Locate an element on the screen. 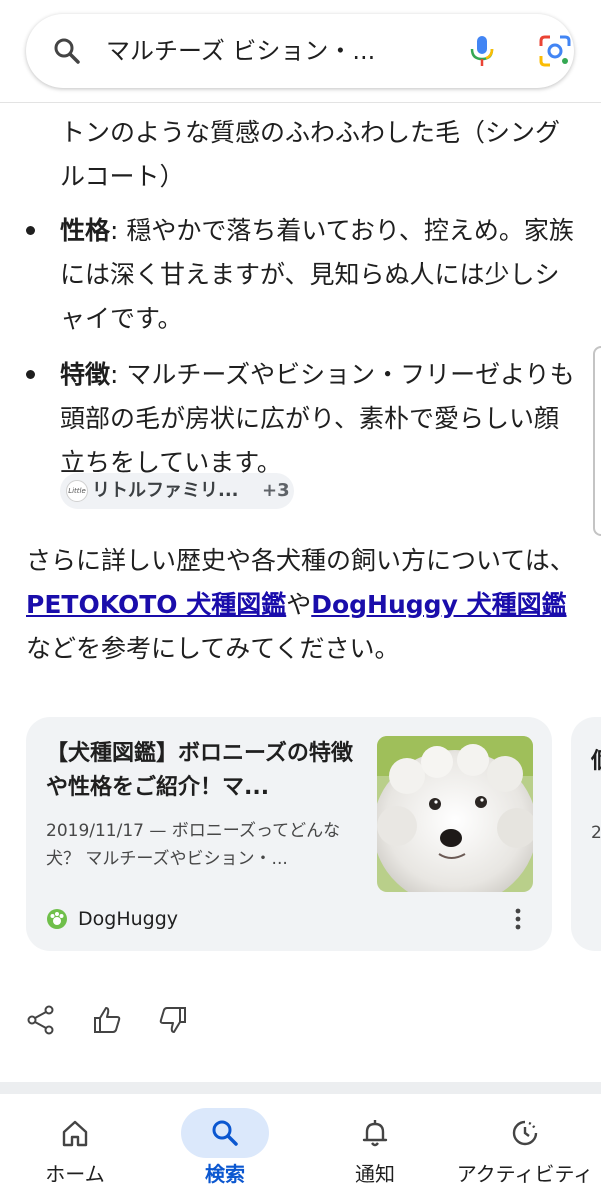 The height and width of the screenshot is (1200, 601). activity-icon is located at coordinates (525, 1133).